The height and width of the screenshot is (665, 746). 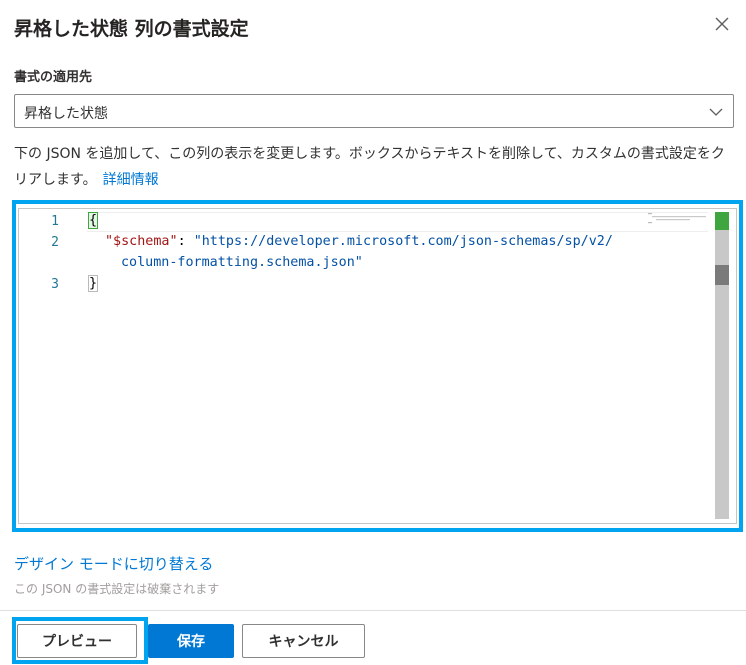 What do you see at coordinates (679, 219) in the screenshot?
I see `minimap` at bounding box center [679, 219].